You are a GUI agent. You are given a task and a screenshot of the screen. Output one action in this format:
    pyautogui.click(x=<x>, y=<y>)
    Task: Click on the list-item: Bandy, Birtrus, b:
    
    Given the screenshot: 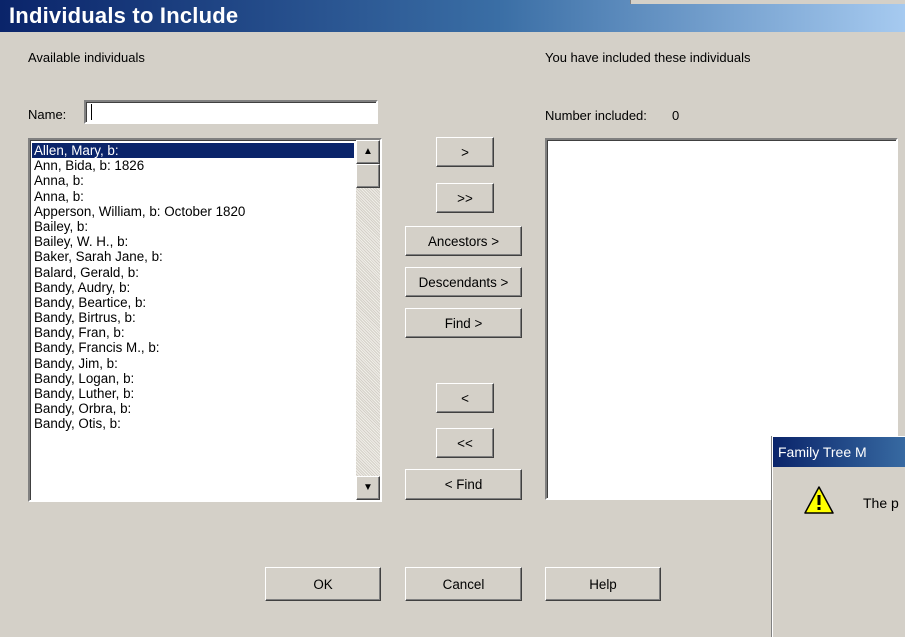 What is the action you would take?
    pyautogui.click(x=193, y=317)
    